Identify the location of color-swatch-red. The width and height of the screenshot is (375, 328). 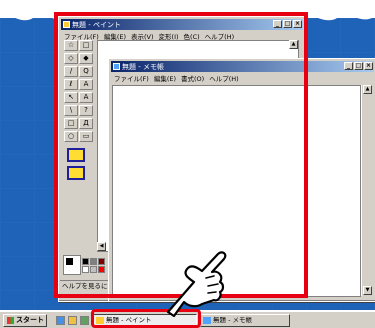
(101, 269).